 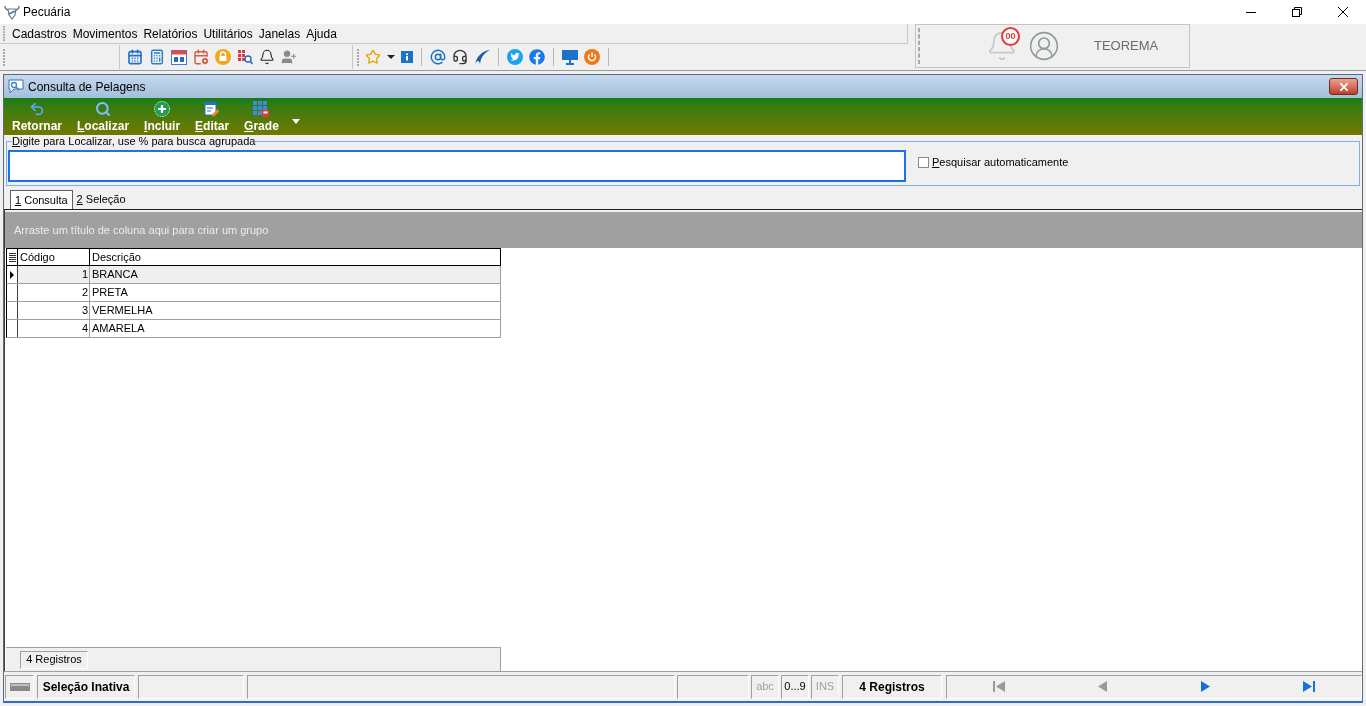 What do you see at coordinates (86, 686) in the screenshot?
I see `selection-status: Seleção Inativa` at bounding box center [86, 686].